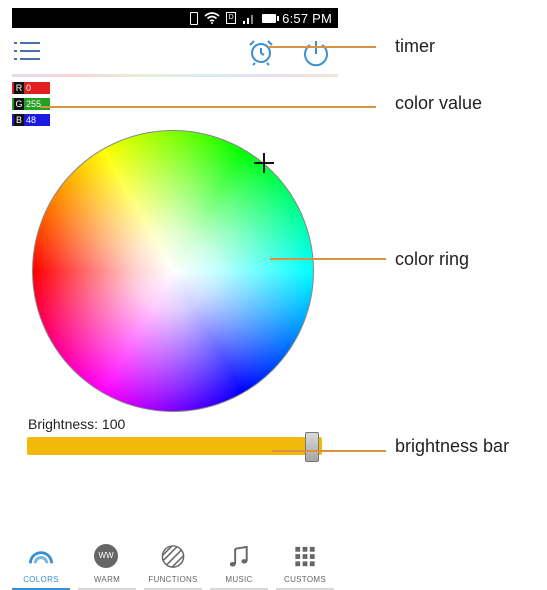 This screenshot has width=547, height=590. I want to click on tab-customs: CUSTOMS, so click(305, 565).